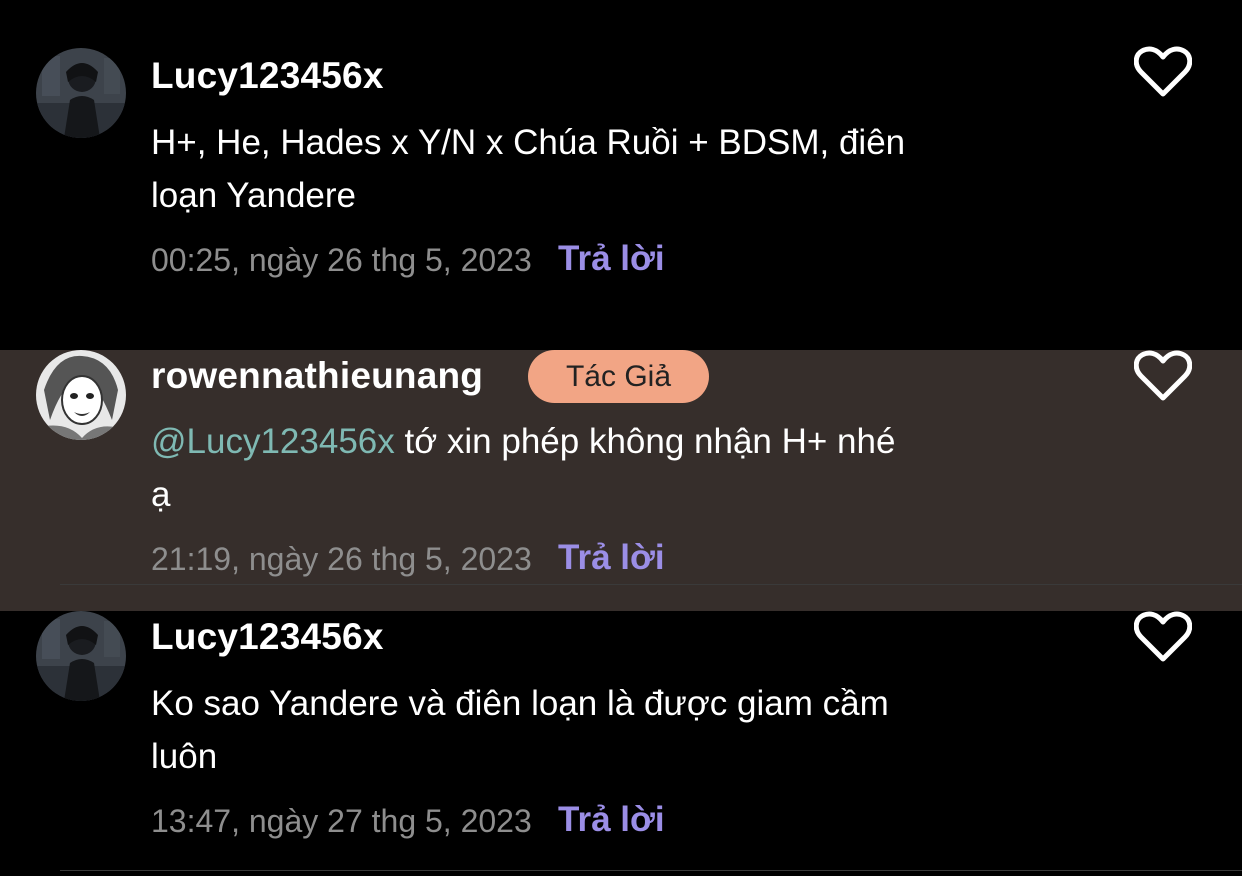 The height and width of the screenshot is (876, 1242). Describe the element at coordinates (81, 395) in the screenshot. I see `author-avatar` at that location.